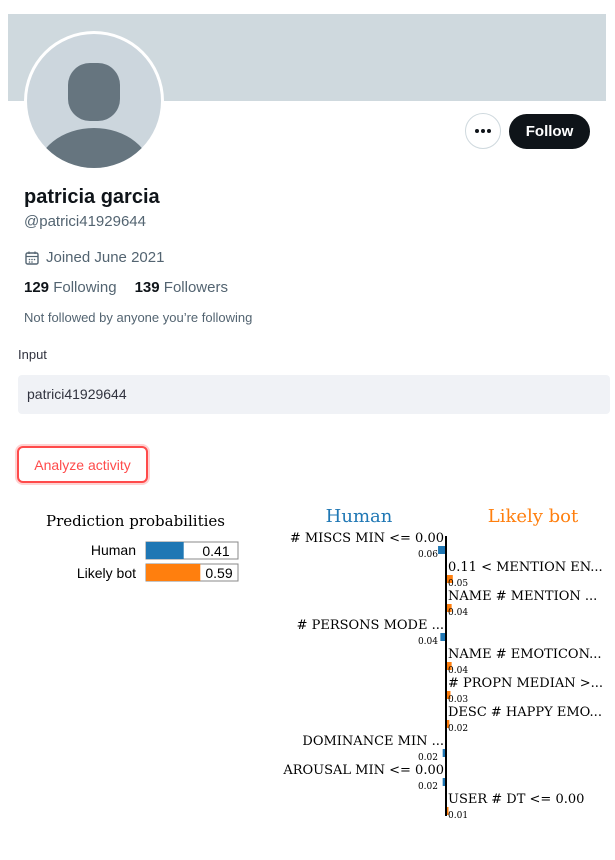 This screenshot has height=860, width=615. Describe the element at coordinates (359, 516) in the screenshot. I see `human-header: Human` at that location.